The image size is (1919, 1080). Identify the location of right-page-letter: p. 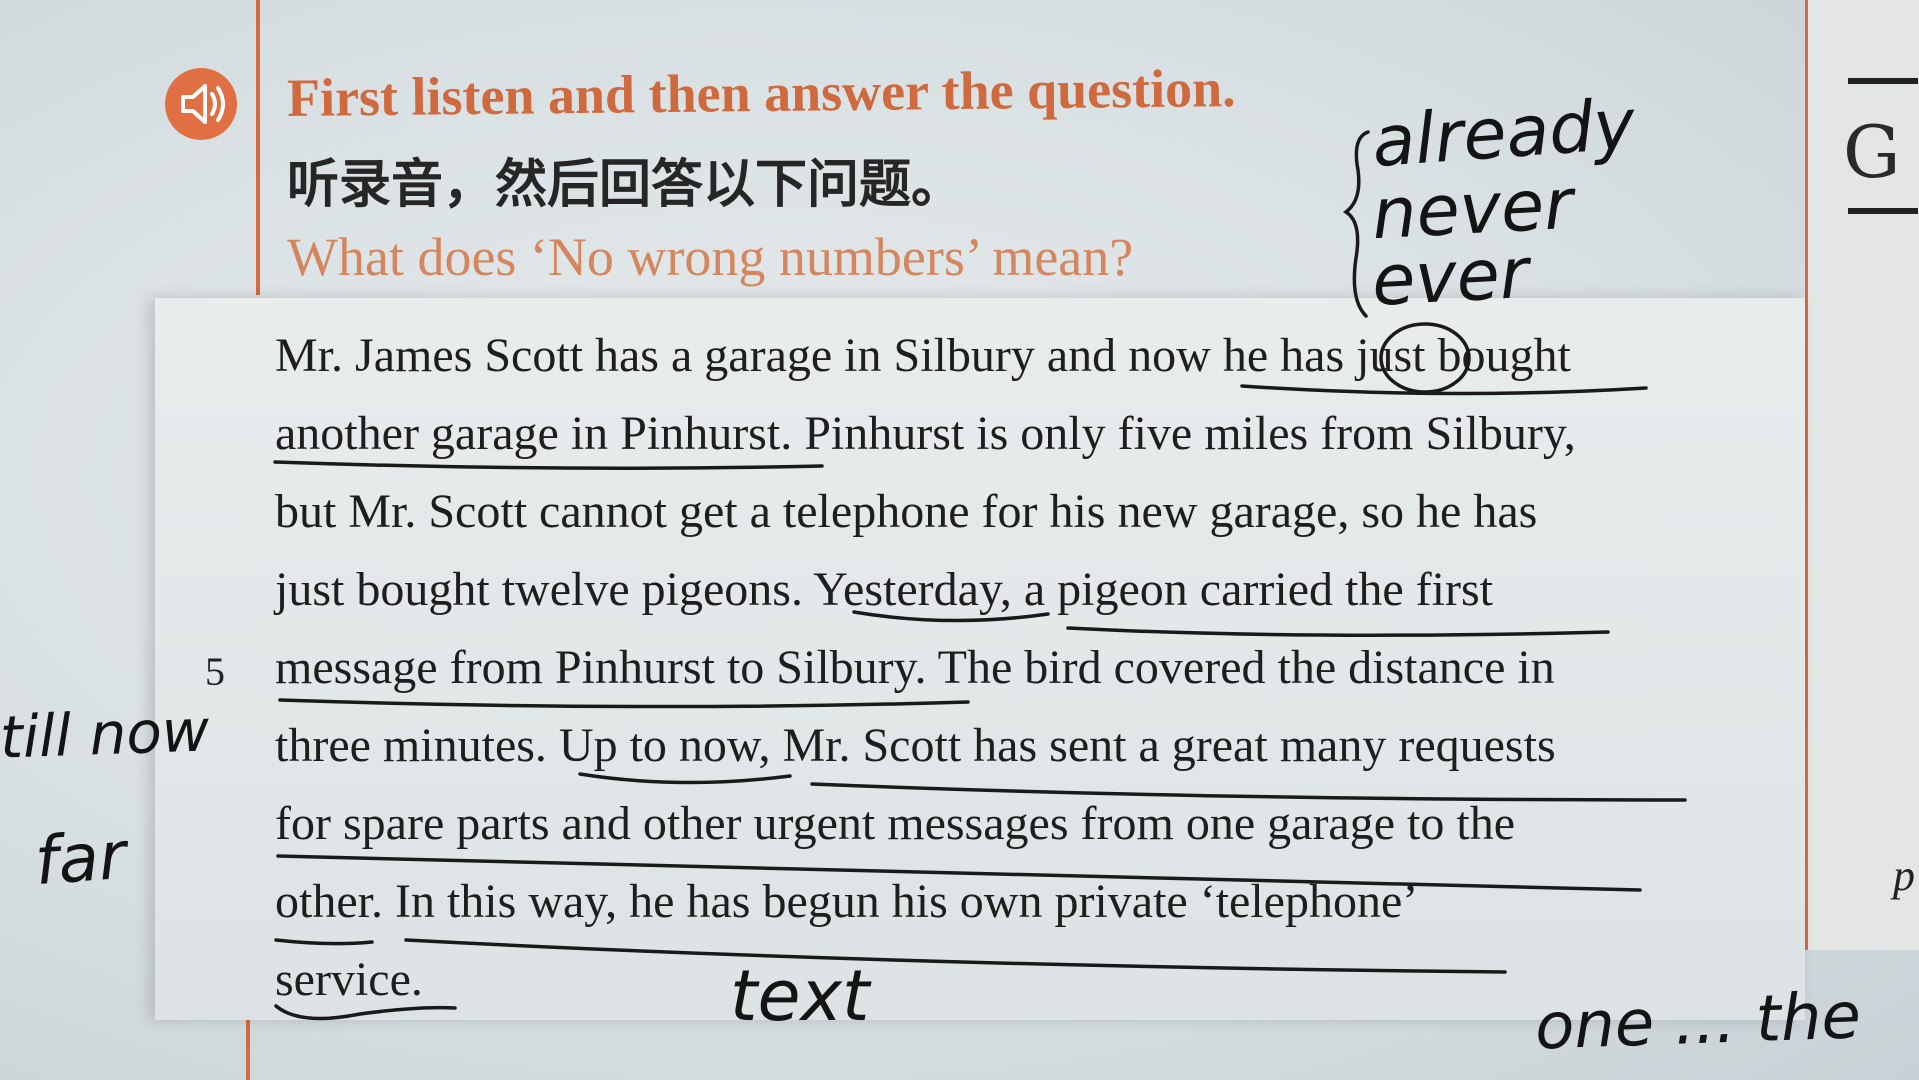
(1904, 875).